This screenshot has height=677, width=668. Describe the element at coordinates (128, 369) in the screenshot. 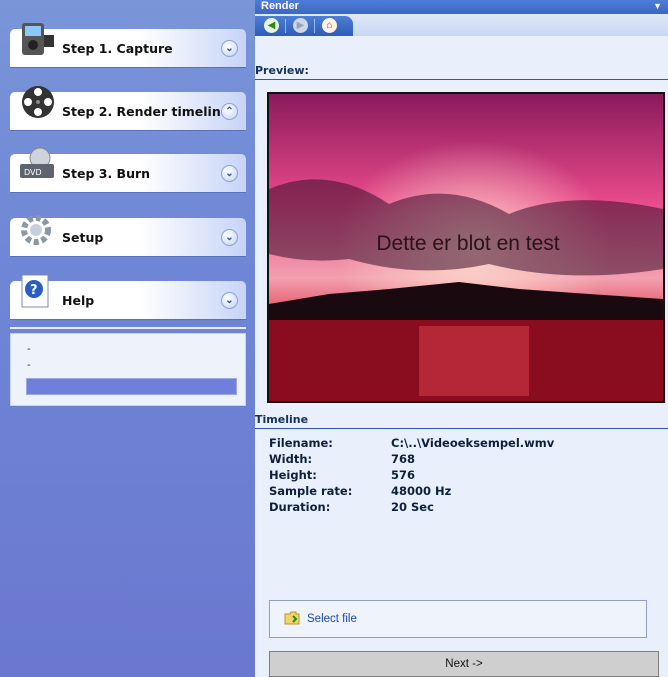

I see `status-box: - -` at that location.